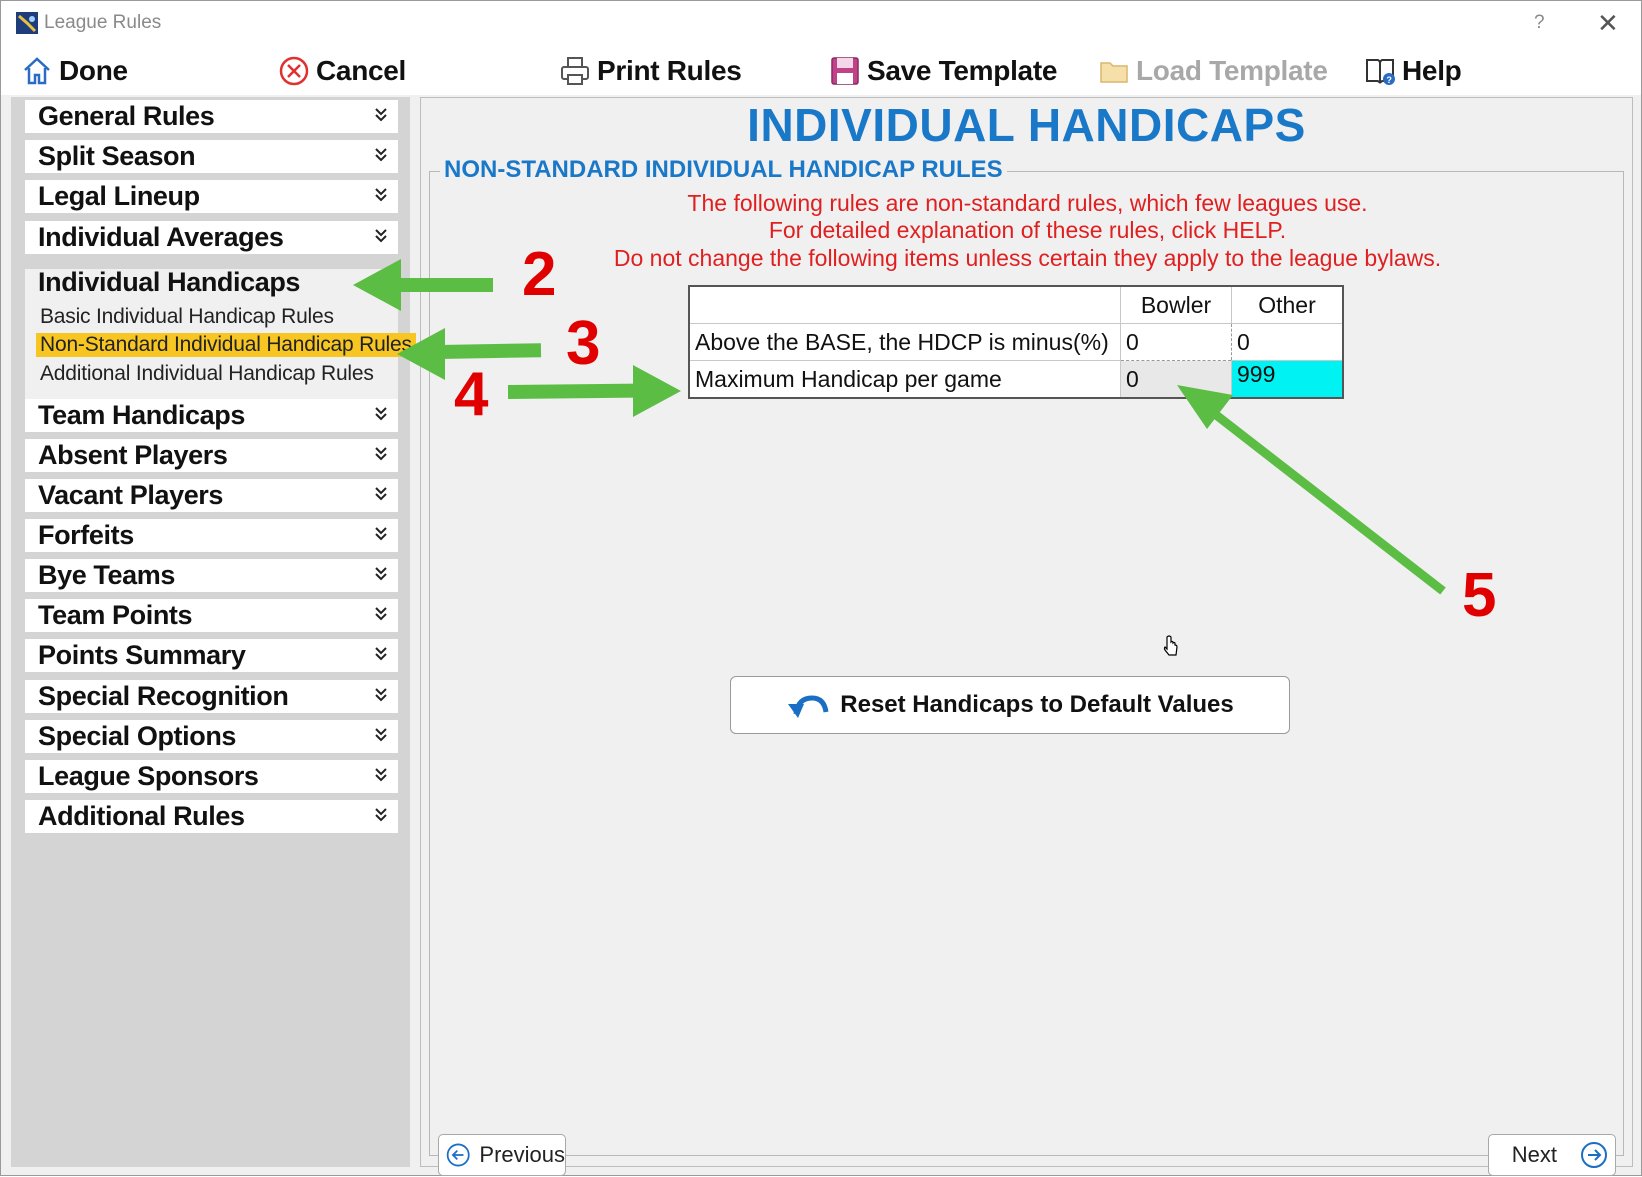 This screenshot has width=1642, height=1177. I want to click on save-template-label: Save Template, so click(962, 70).